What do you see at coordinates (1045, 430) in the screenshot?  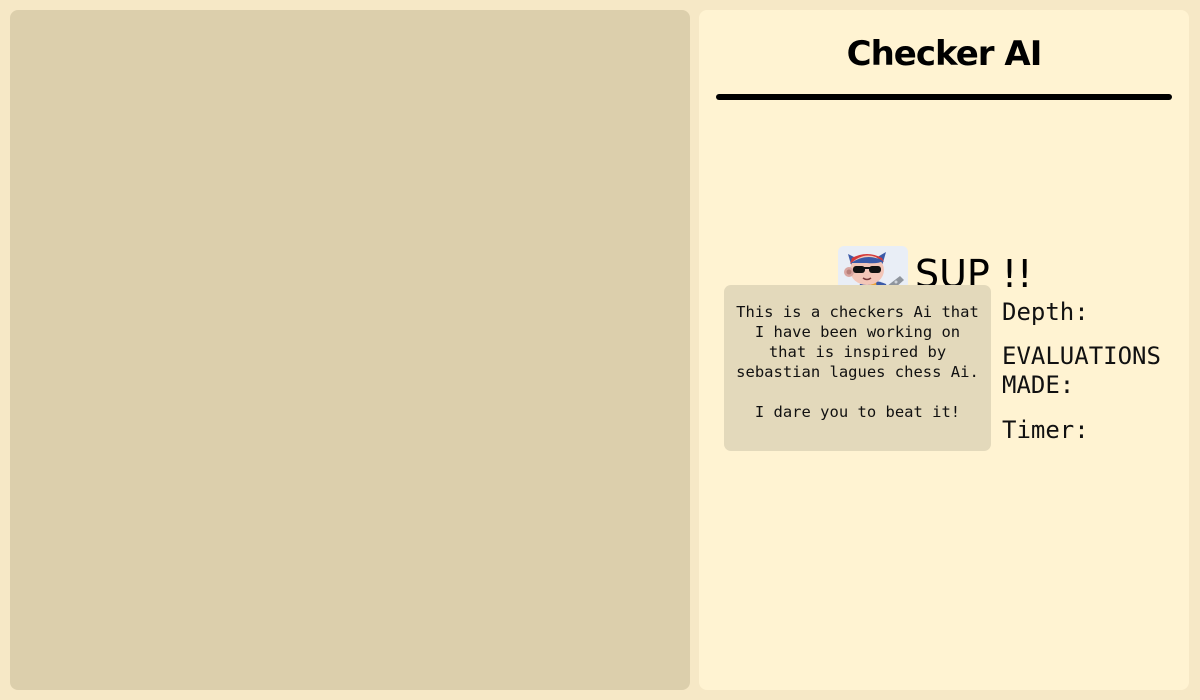 I see `timer-label: Timer:` at bounding box center [1045, 430].